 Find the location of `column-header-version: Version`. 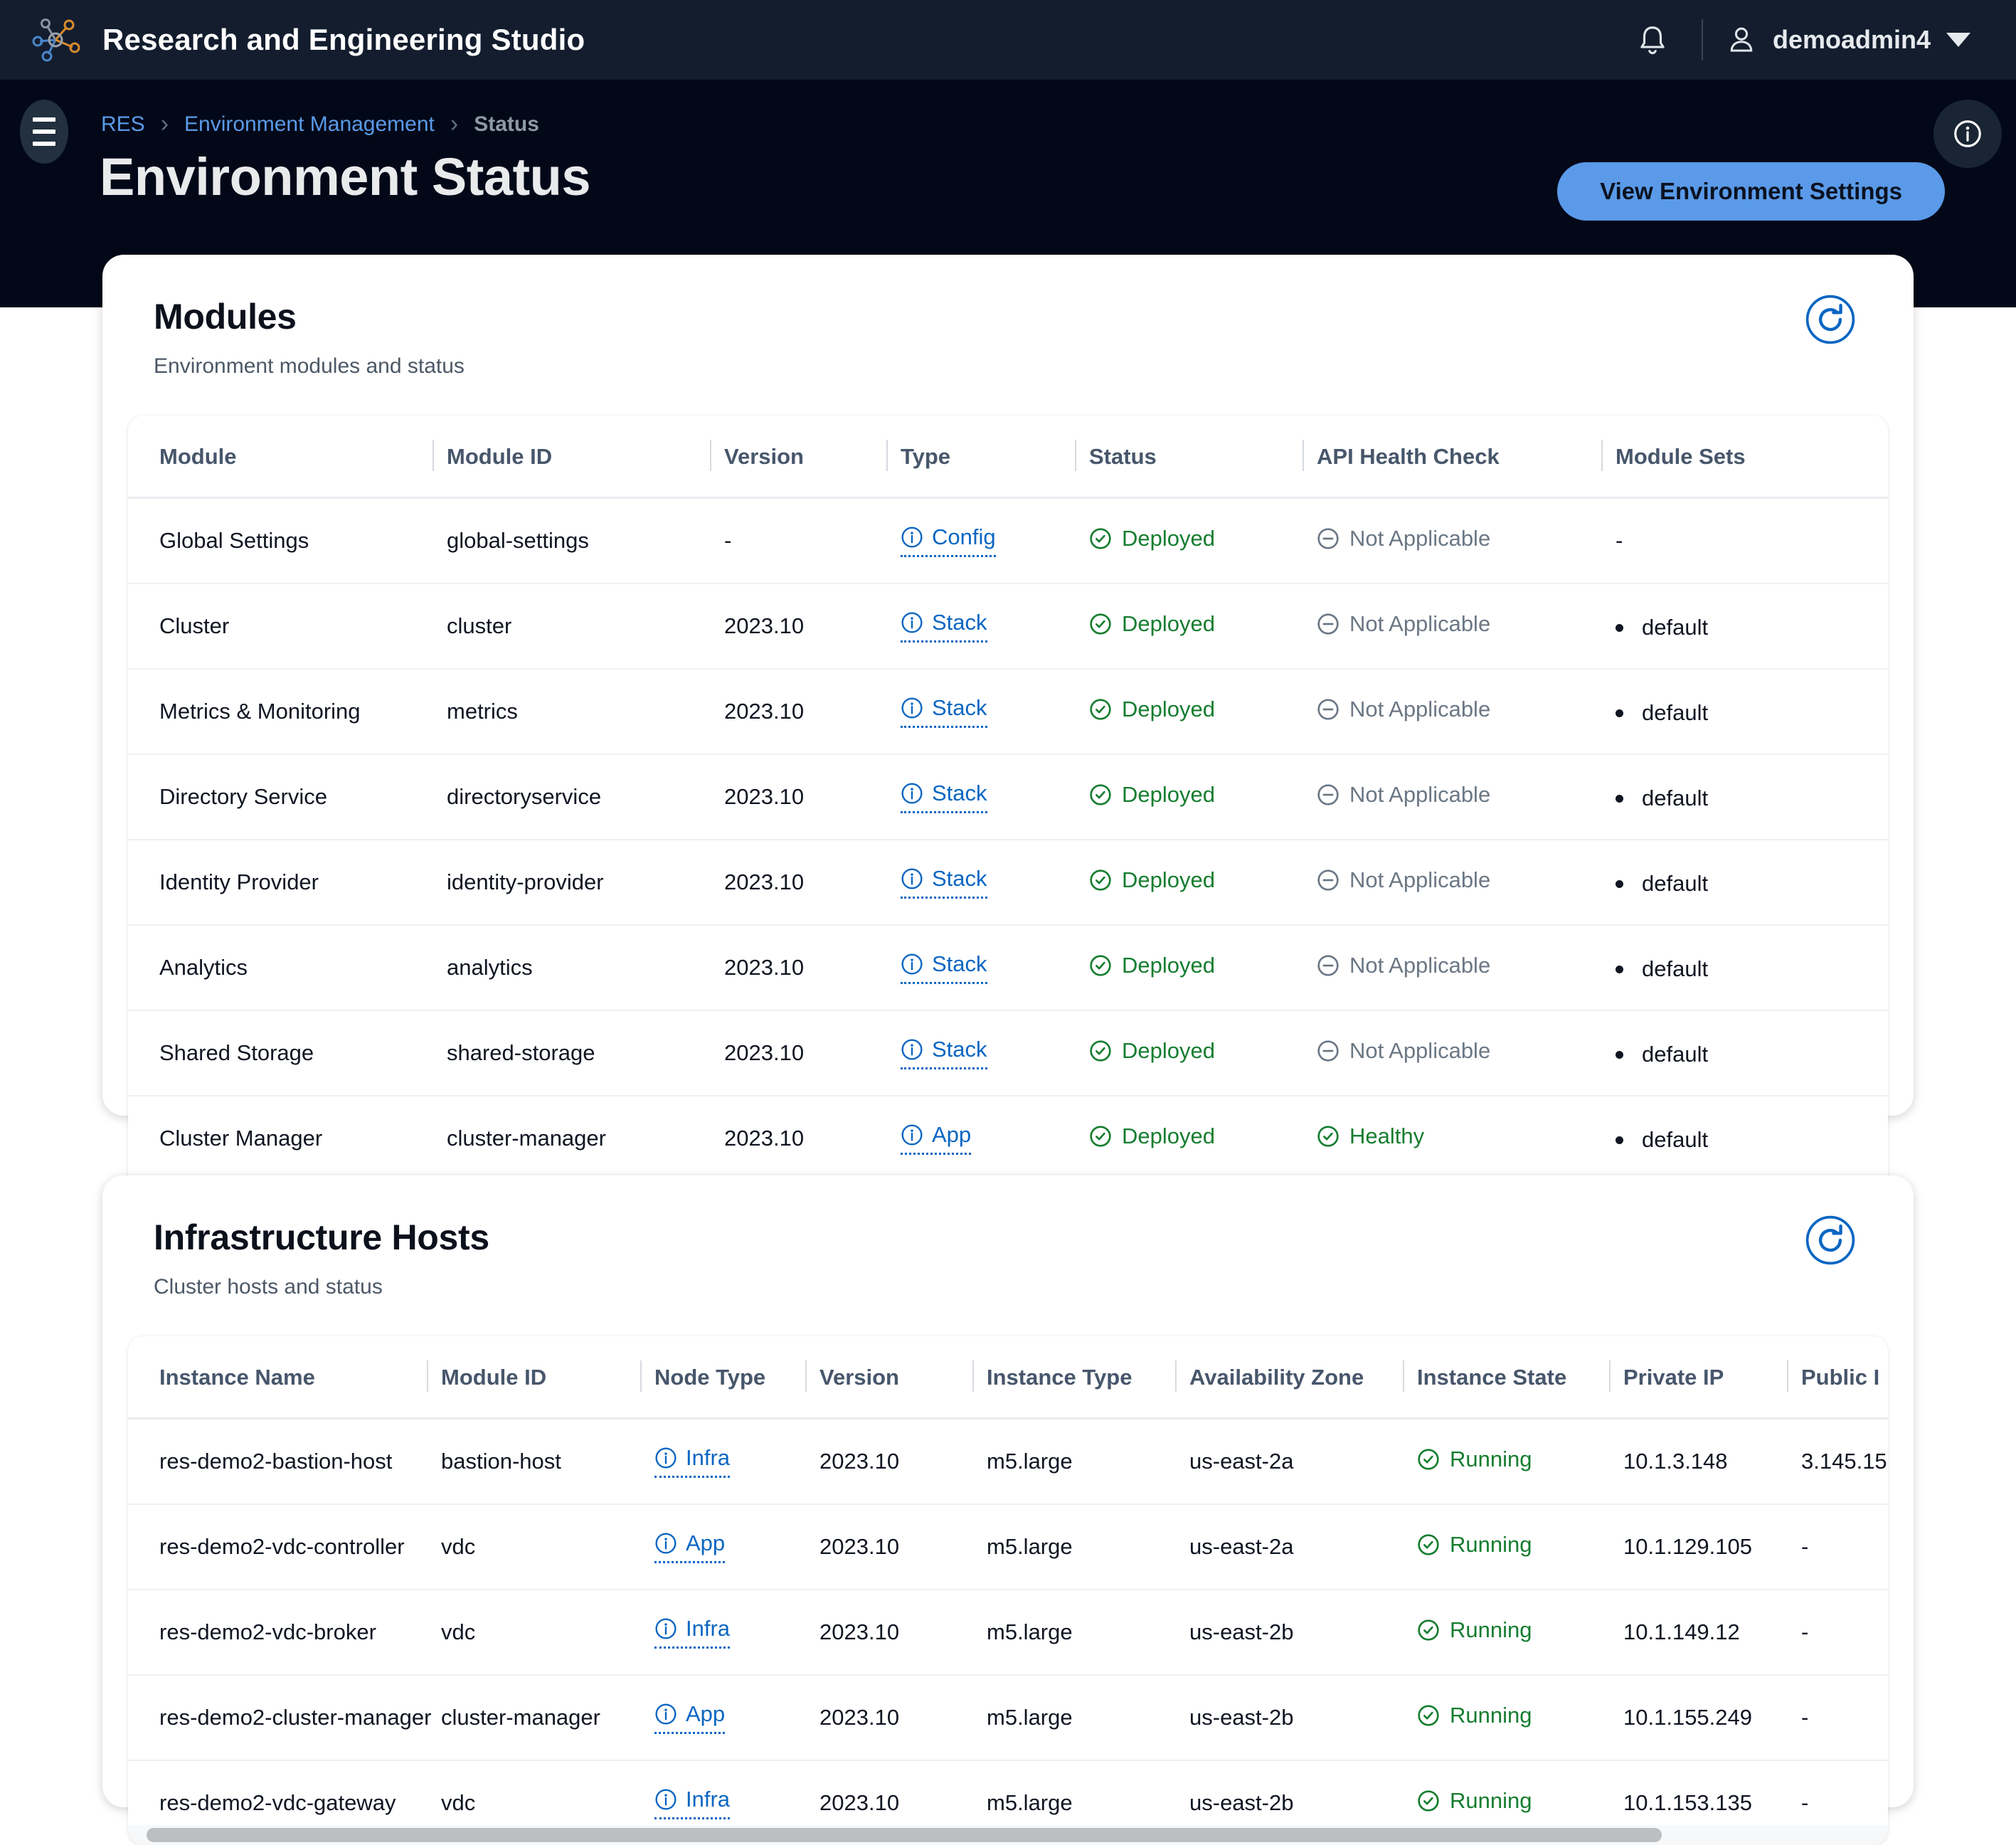

column-header-version: Version is located at coordinates (903, 1377).